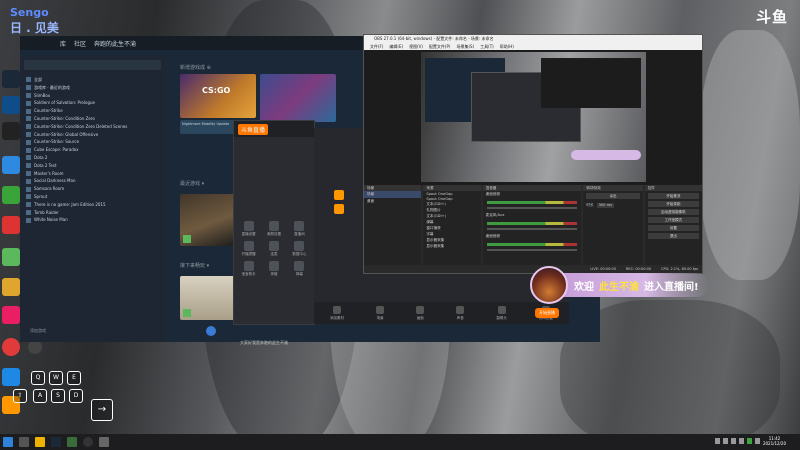  What do you see at coordinates (92, 166) in the screenshot?
I see `game-list-item: Dota 2 Test` at bounding box center [92, 166].